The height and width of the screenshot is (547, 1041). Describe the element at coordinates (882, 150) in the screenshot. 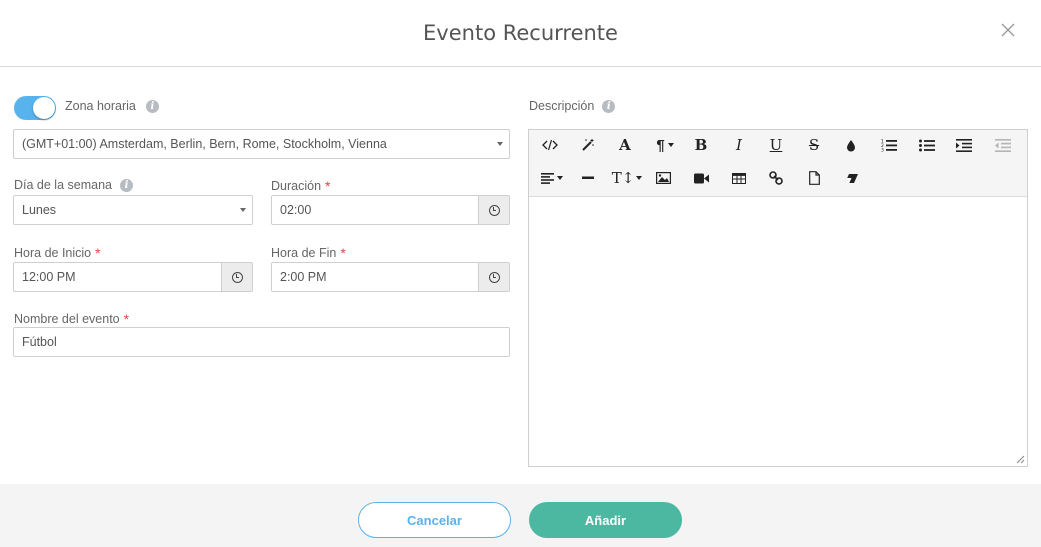

I see `svg-text: 3` at that location.